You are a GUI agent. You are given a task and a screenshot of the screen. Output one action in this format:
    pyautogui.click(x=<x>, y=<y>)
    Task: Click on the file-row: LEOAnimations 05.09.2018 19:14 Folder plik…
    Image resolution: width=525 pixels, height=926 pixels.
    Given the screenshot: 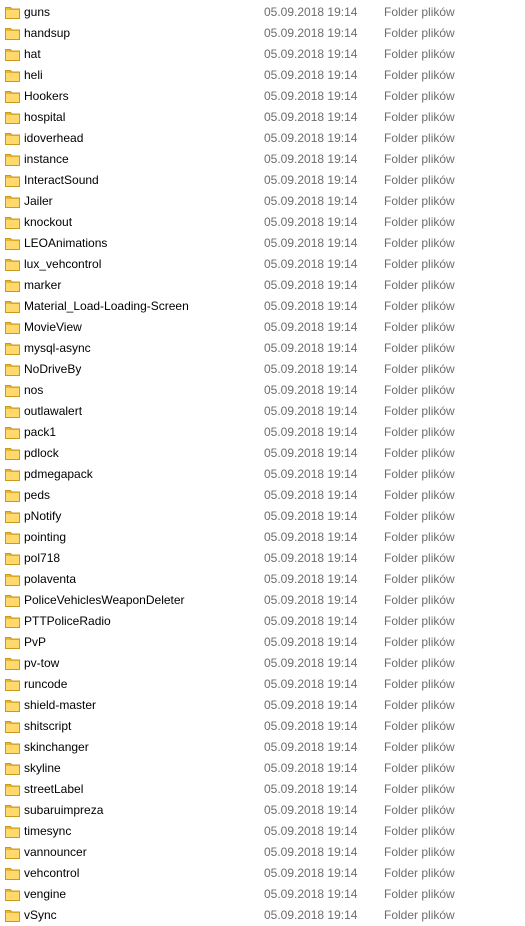 What is the action you would take?
    pyautogui.click(x=262, y=243)
    